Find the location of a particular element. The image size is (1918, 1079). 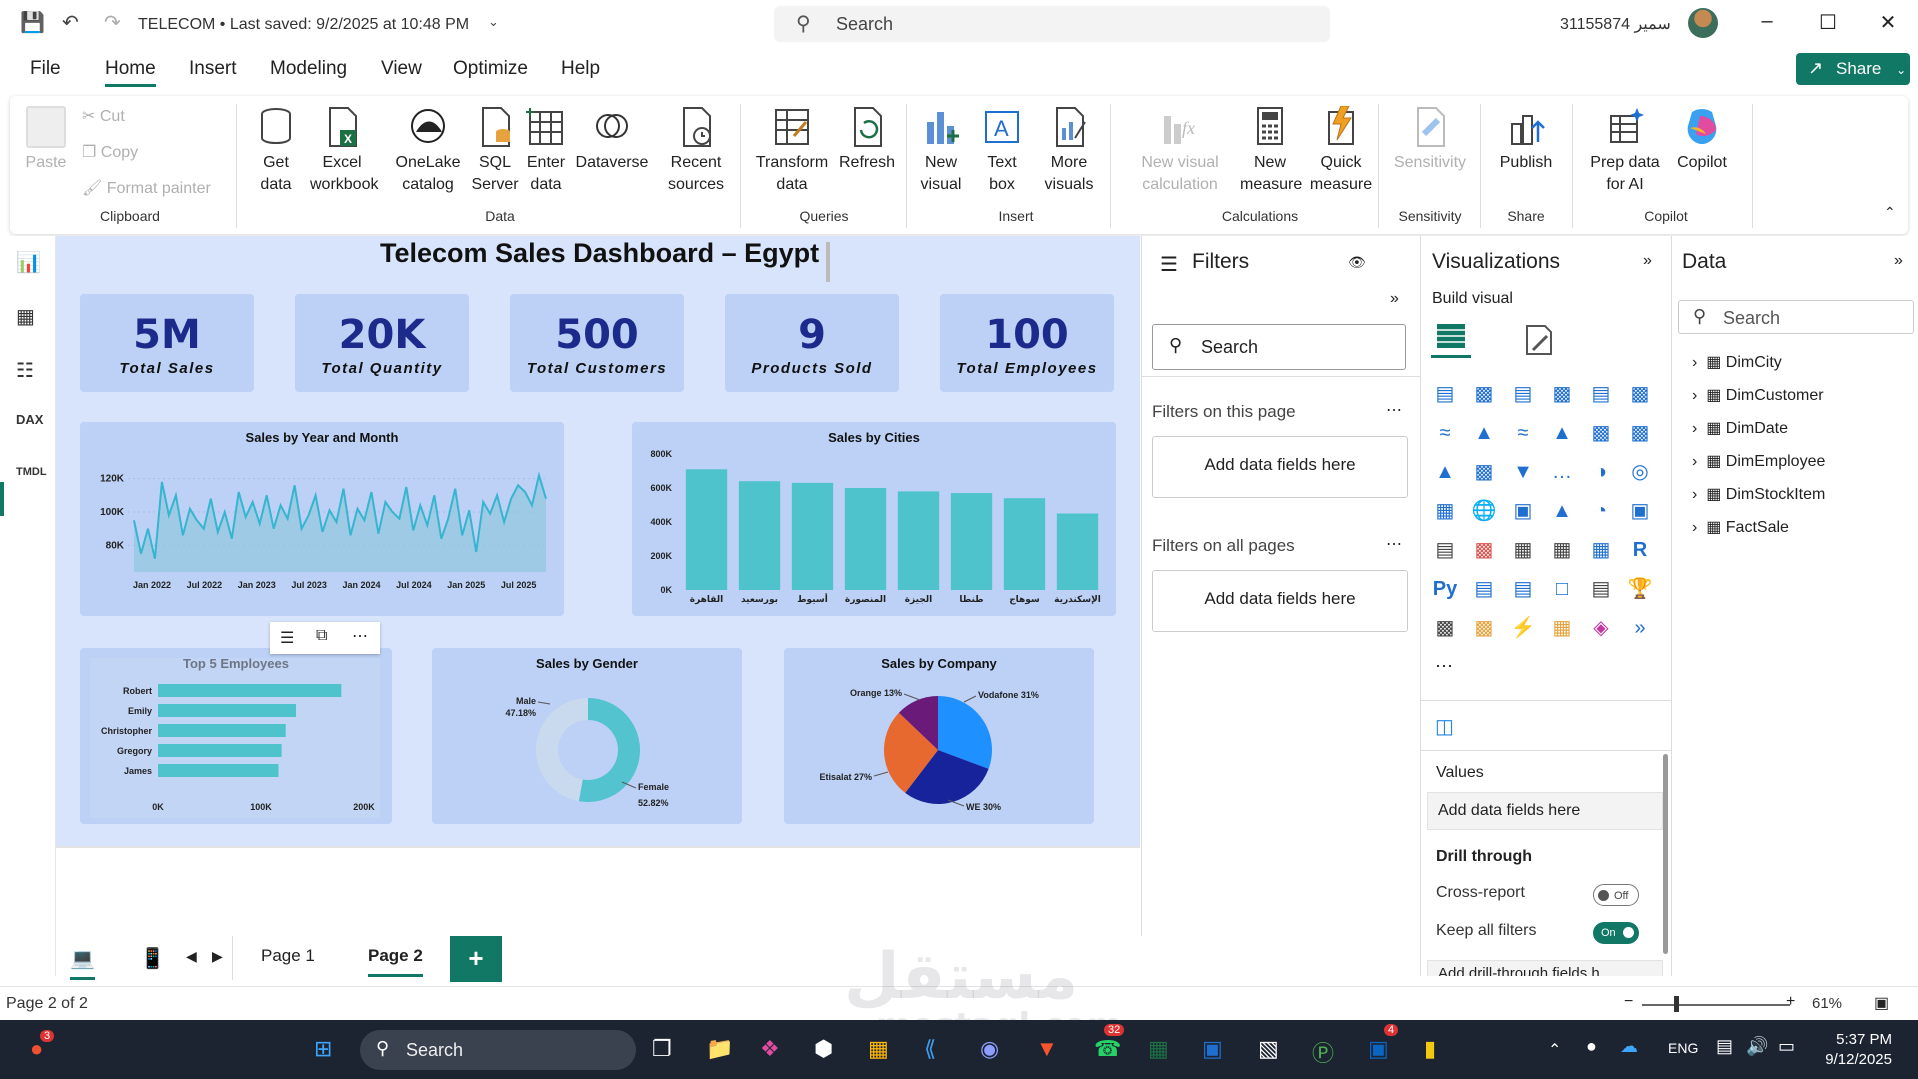

kpi-card-total-quantity: 20K Total Quantity is located at coordinates (382, 343).